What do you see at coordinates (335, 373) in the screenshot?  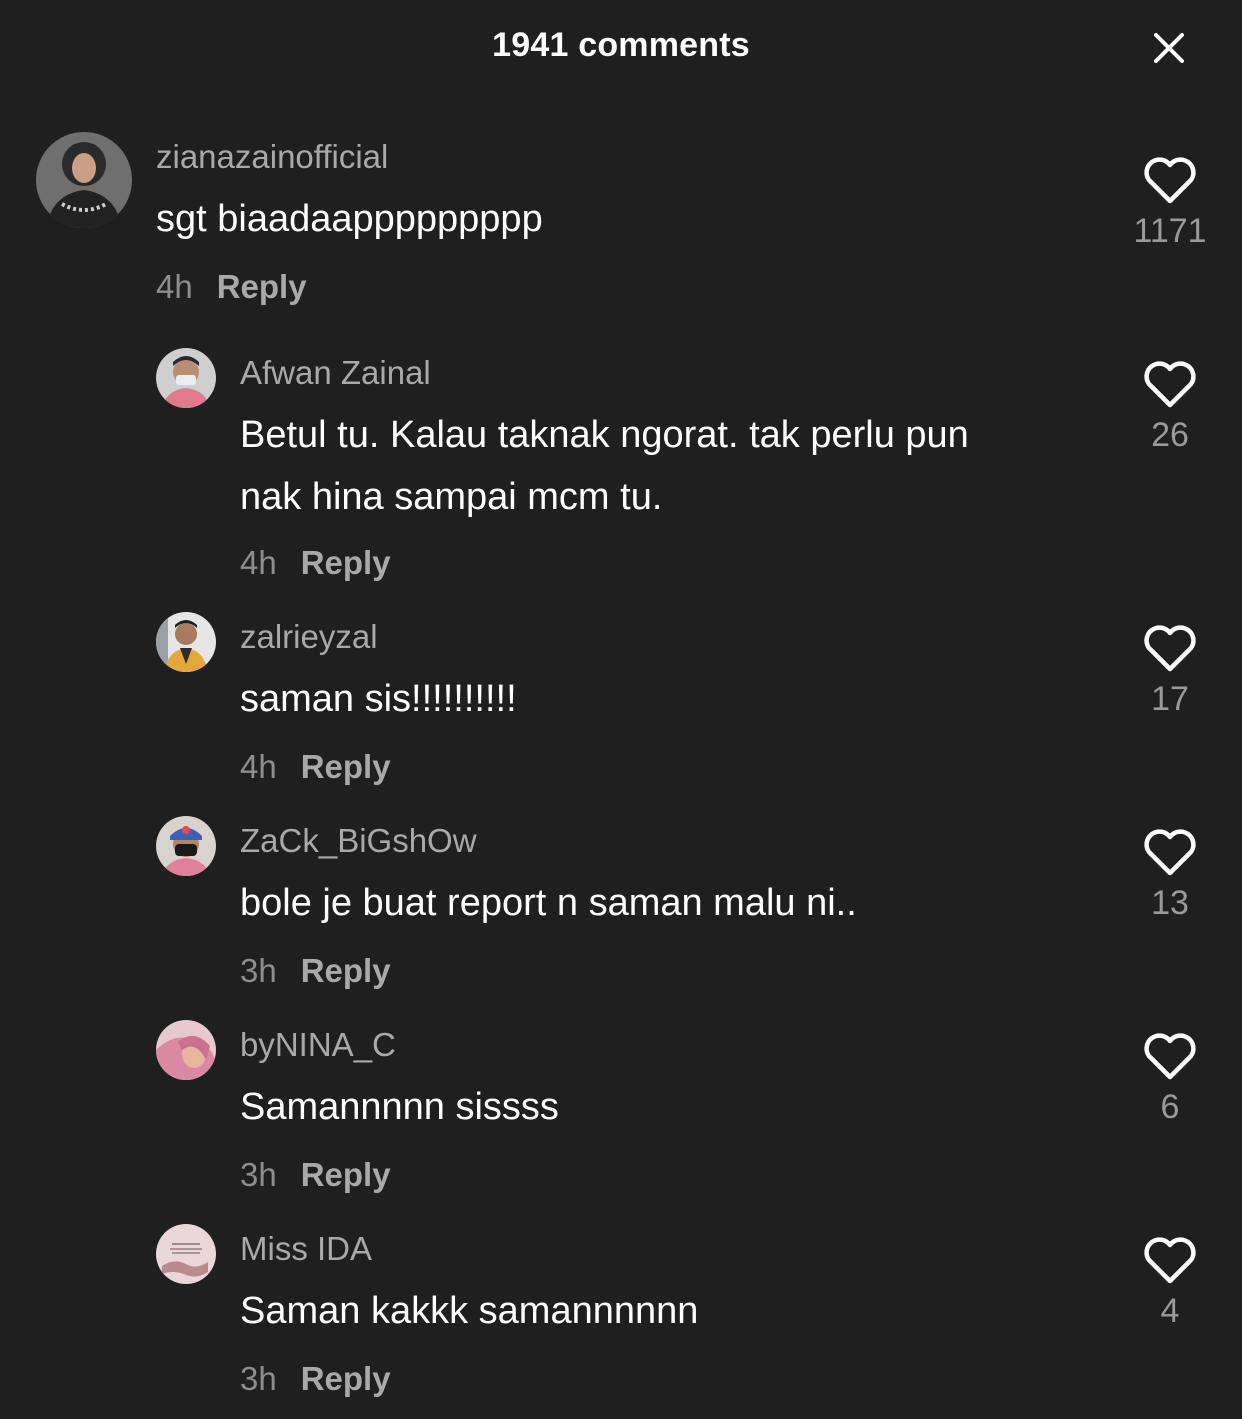 I see `comment-username: Afwan Zainal` at bounding box center [335, 373].